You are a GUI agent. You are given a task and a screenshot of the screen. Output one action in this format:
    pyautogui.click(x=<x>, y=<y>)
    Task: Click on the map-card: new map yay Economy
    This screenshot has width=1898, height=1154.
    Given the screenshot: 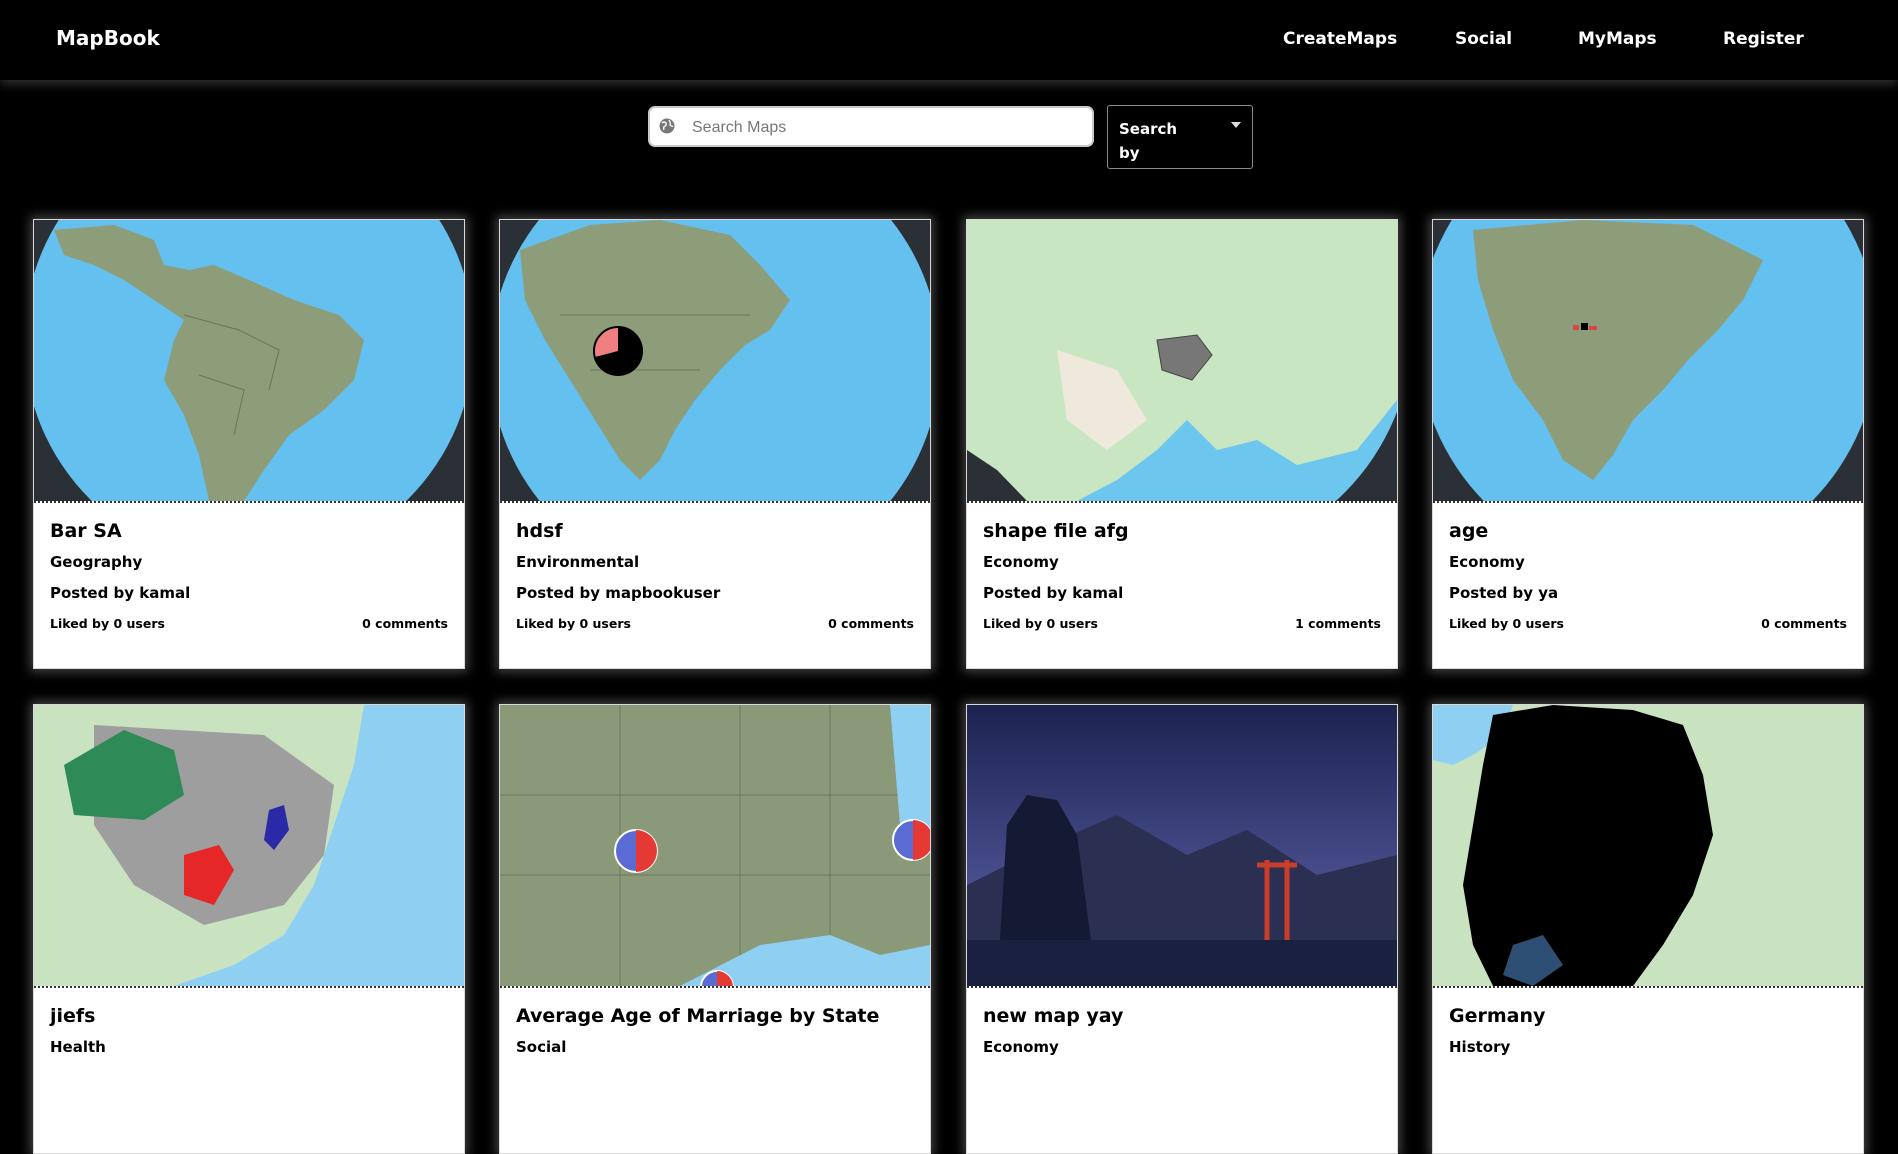 What is the action you would take?
    pyautogui.click(x=1182, y=929)
    